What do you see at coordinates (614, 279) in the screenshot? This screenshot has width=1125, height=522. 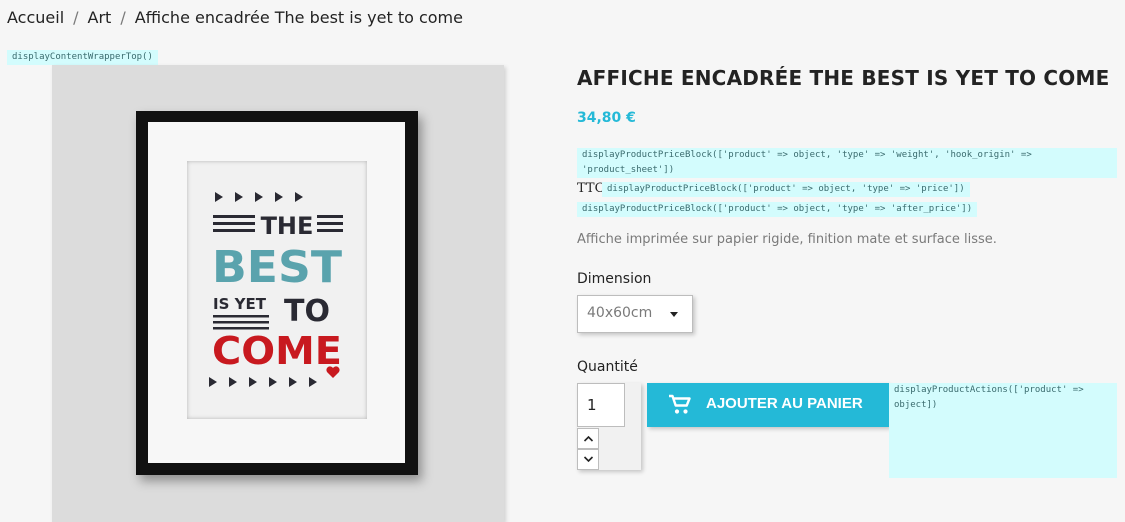 I see `variant-label: Dimension` at bounding box center [614, 279].